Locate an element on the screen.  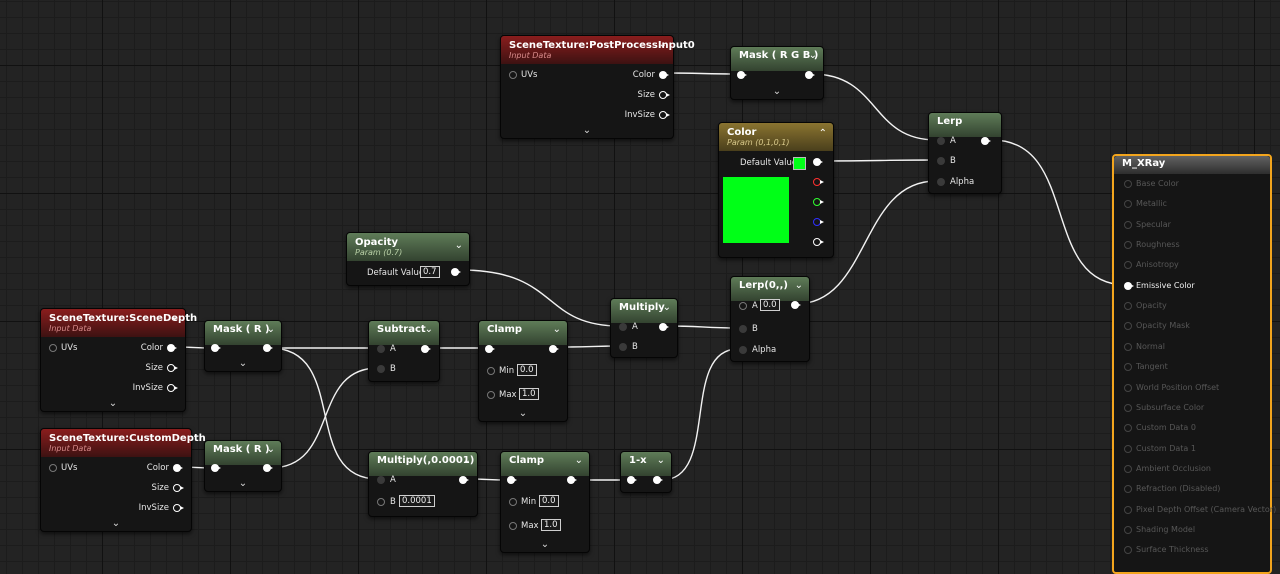
node-header: Multiply ⌄ is located at coordinates (644, 311).